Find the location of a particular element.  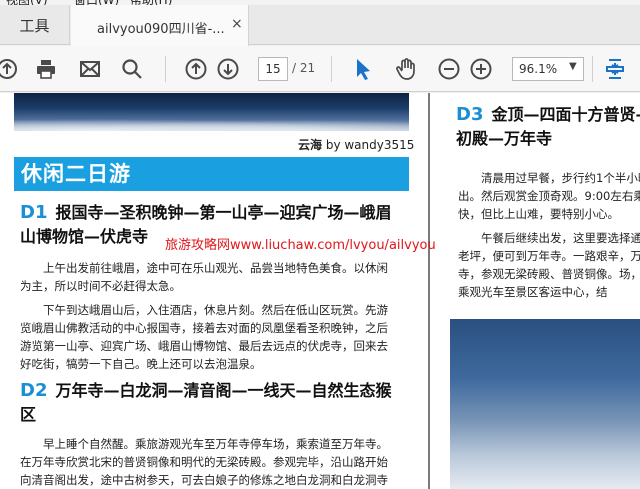

tab-tools: 工具 is located at coordinates (35, 25).